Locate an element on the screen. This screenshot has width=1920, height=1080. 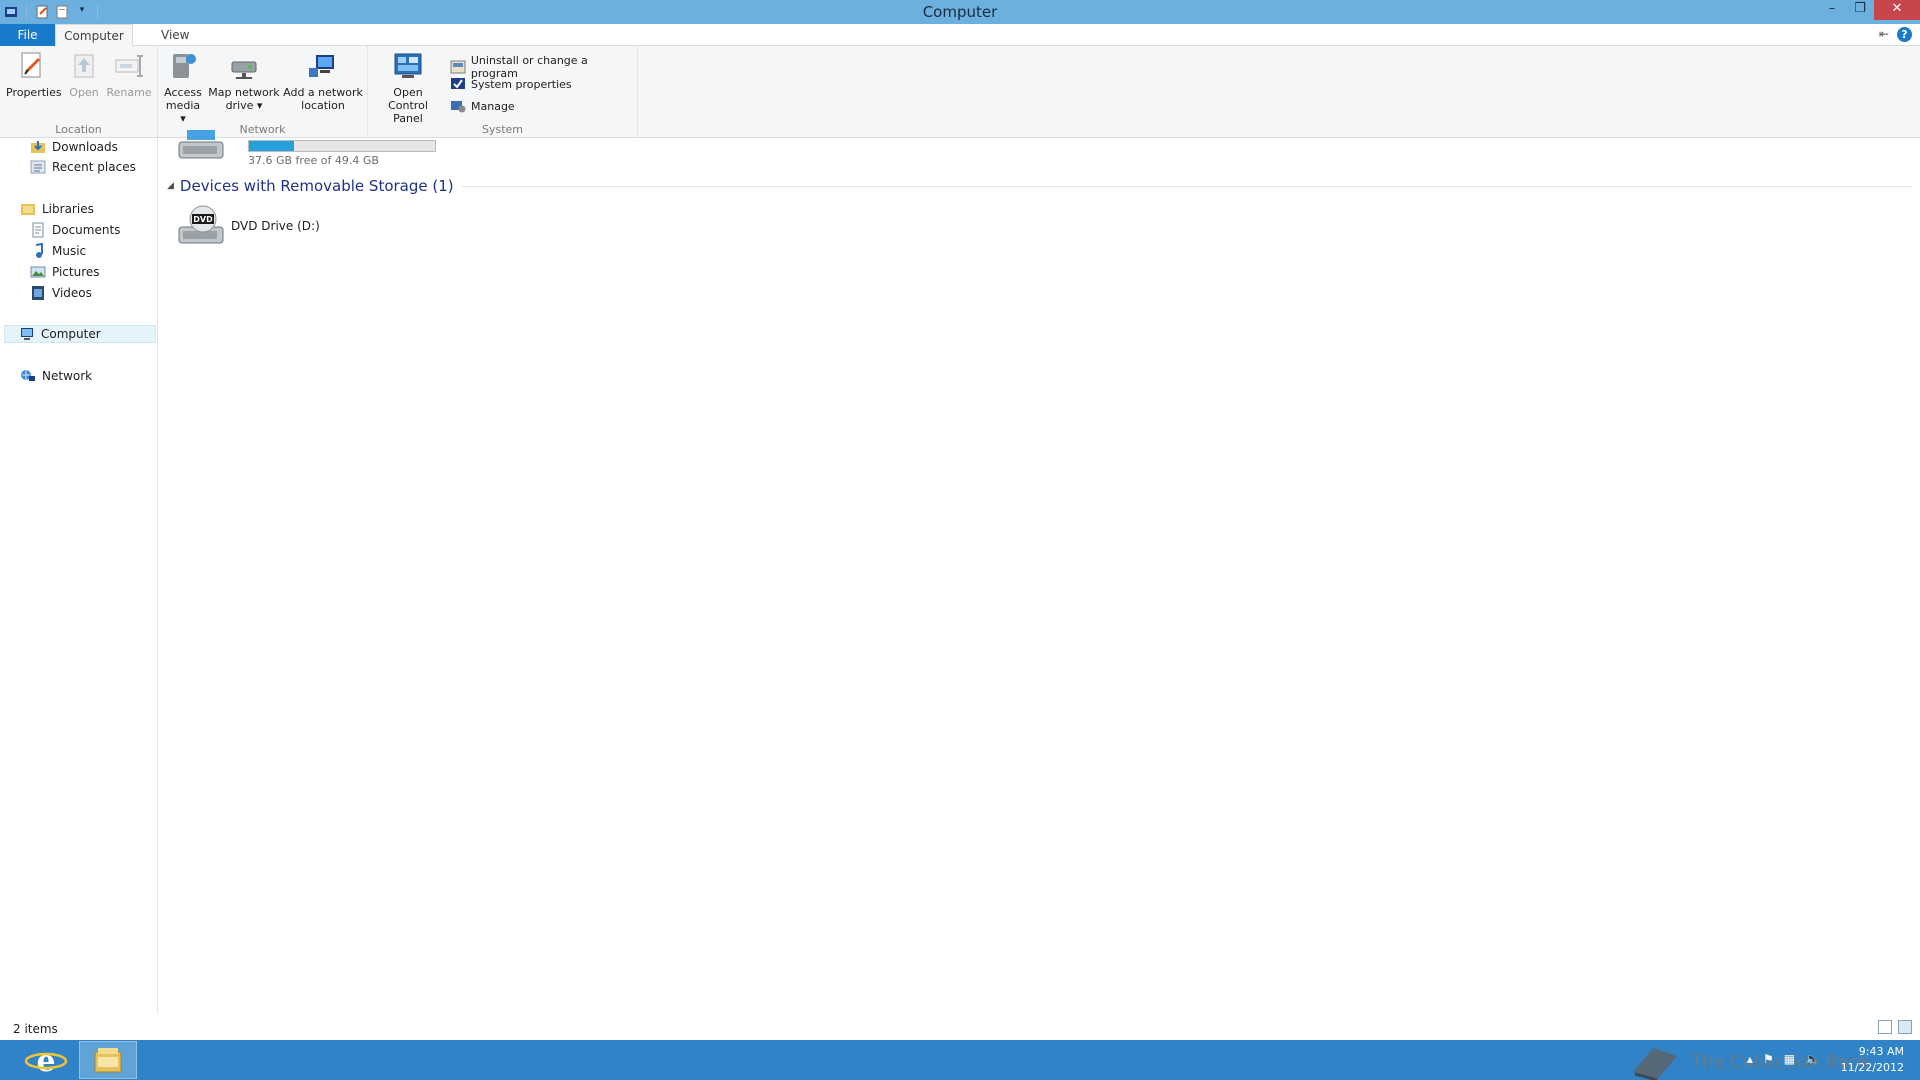
clock-date: 11/22/2012 is located at coordinates (1872, 1067).